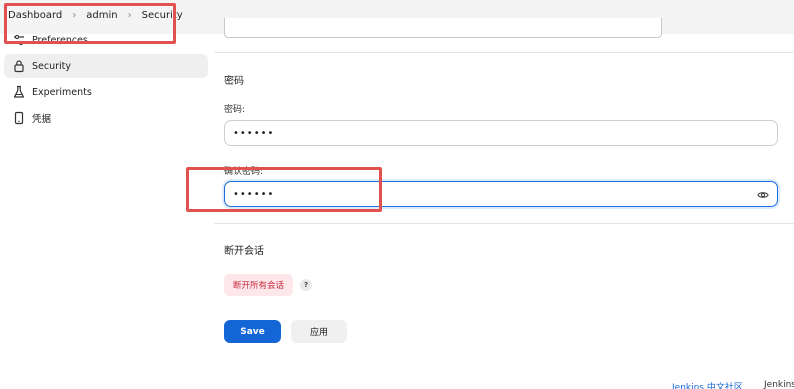 This screenshot has width=794, height=389. What do you see at coordinates (319, 331) in the screenshot?
I see `apply-button: 应用` at bounding box center [319, 331].